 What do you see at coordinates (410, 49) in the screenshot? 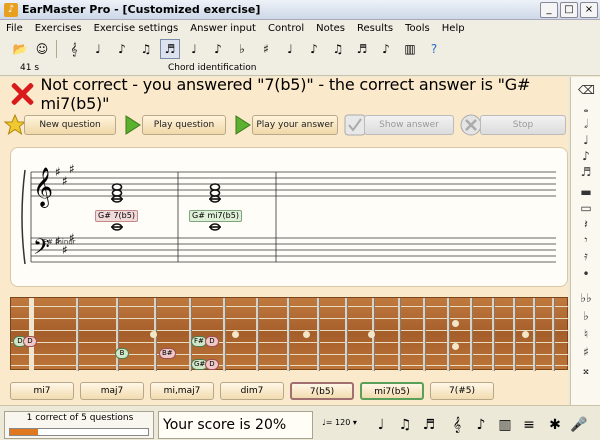
I see `pitch-icon: ▥` at bounding box center [410, 49].